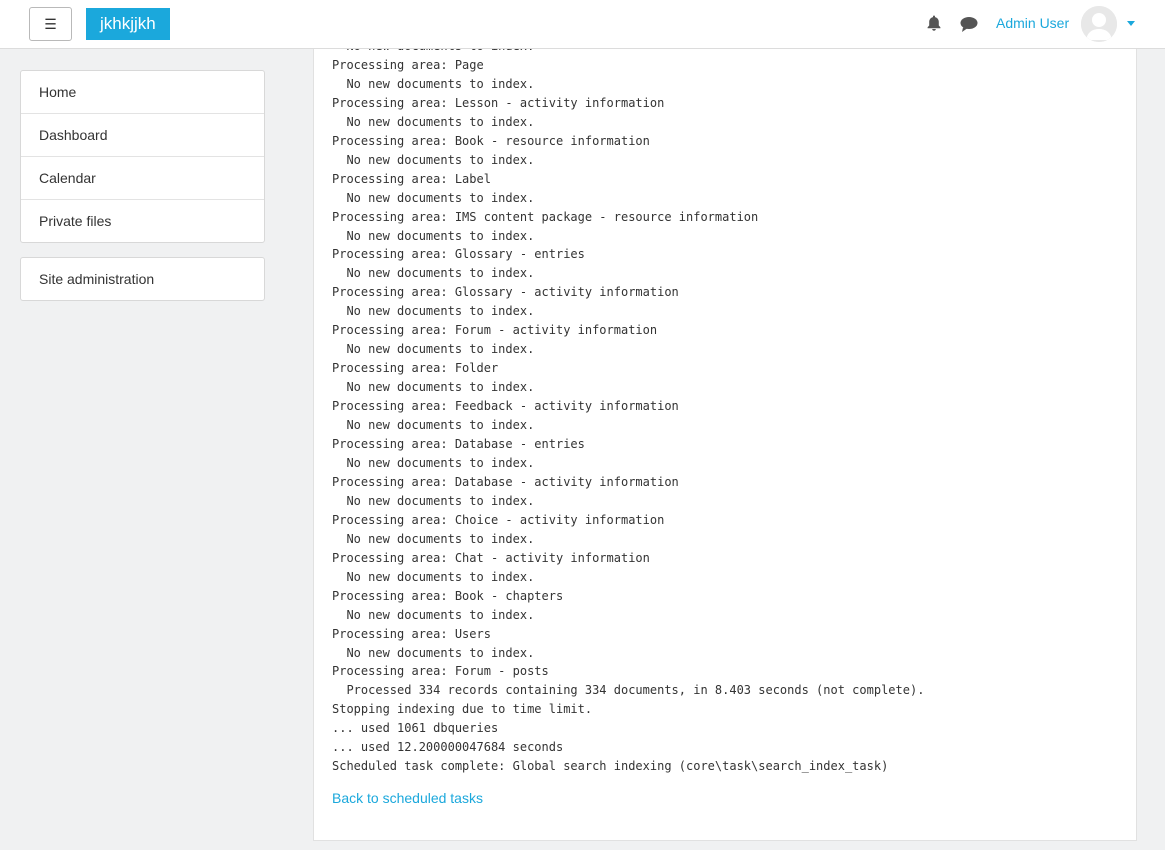 The image size is (1165, 850). Describe the element at coordinates (142, 221) in the screenshot. I see `sidebar-item-private-files: Private files` at that location.